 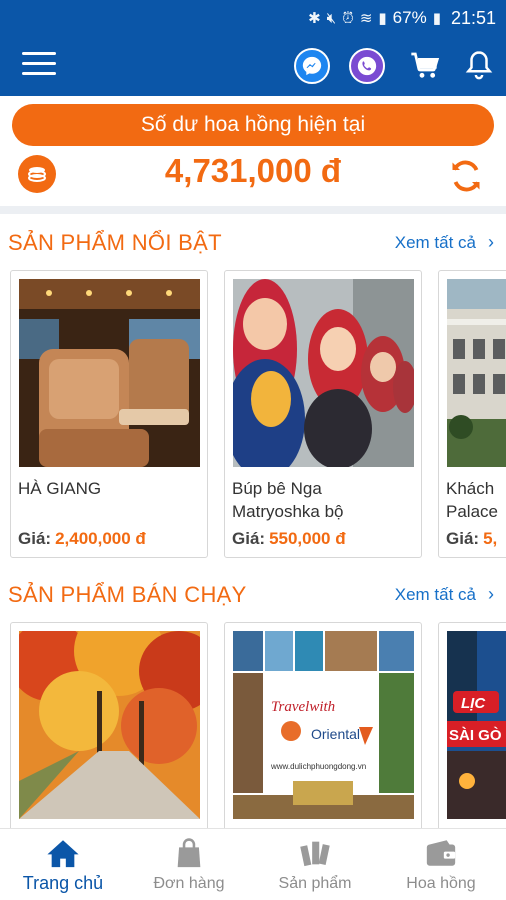 I want to click on nav-products-label: Sản phẩm, so click(x=315, y=883).